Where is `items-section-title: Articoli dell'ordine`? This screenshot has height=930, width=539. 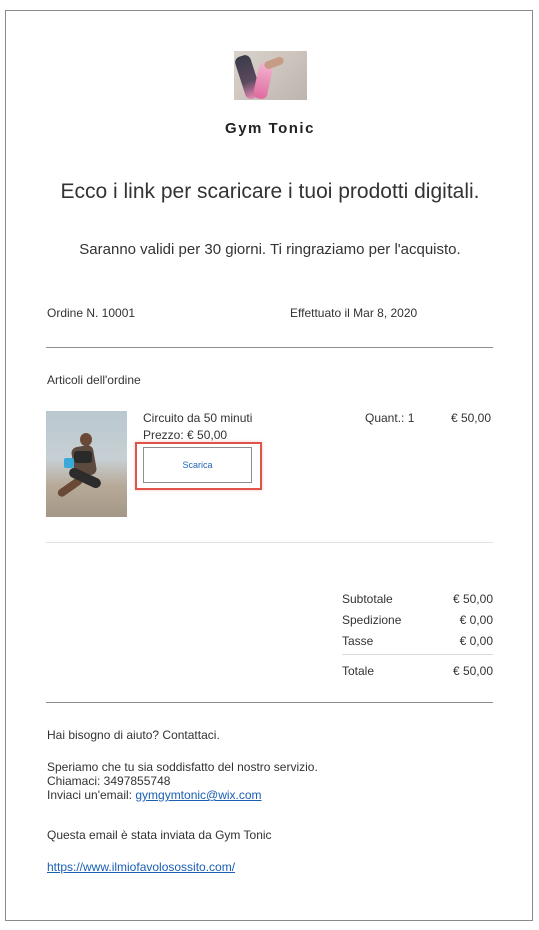
items-section-title: Articoli dell'ordine is located at coordinates (94, 380).